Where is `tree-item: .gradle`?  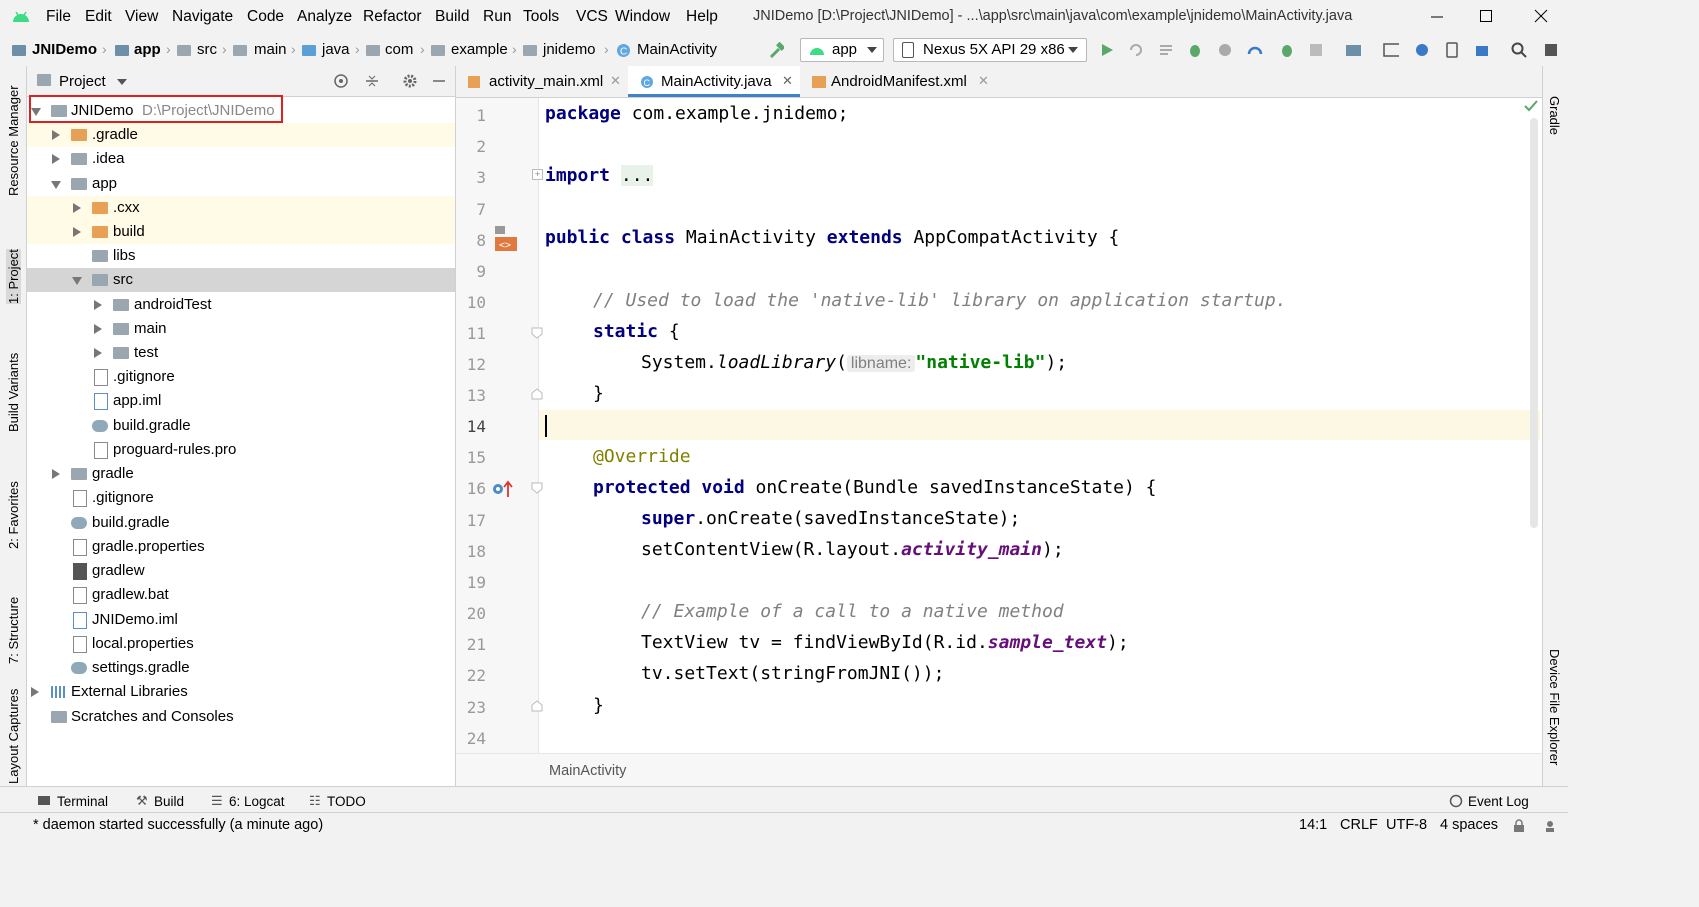
tree-item: .gradle is located at coordinates (241, 135).